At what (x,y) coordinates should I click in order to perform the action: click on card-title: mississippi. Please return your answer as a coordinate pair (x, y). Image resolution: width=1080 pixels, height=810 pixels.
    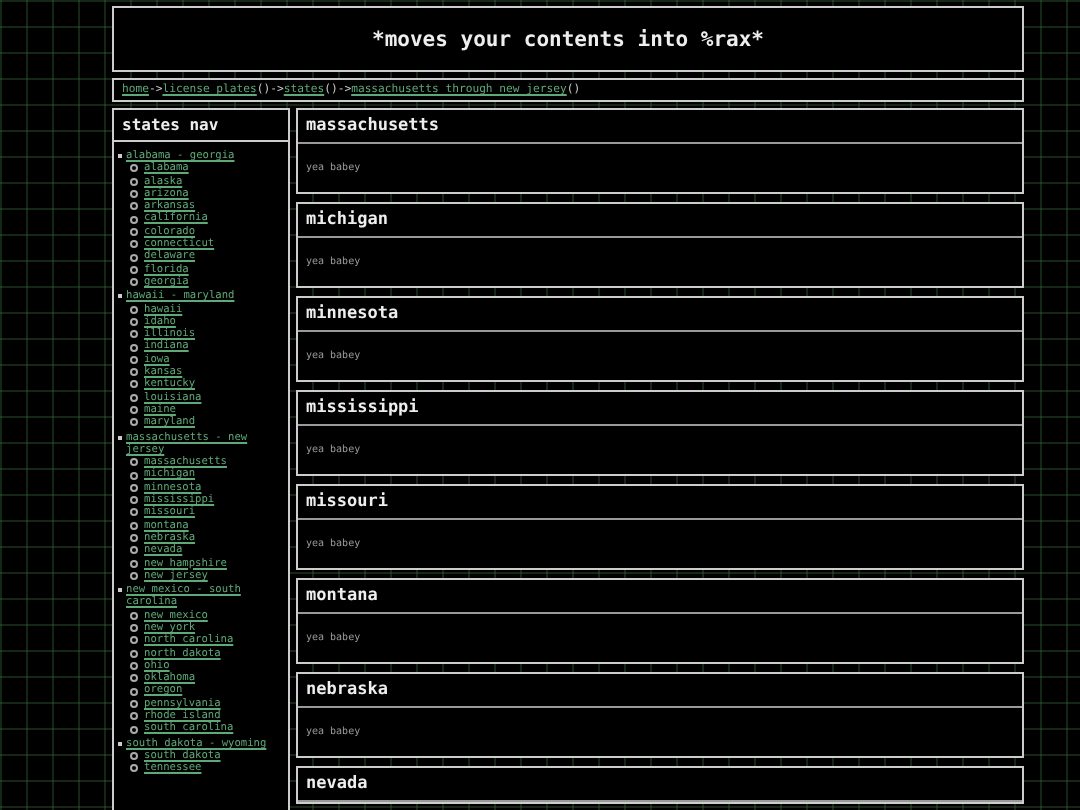
    Looking at the image, I should click on (660, 409).